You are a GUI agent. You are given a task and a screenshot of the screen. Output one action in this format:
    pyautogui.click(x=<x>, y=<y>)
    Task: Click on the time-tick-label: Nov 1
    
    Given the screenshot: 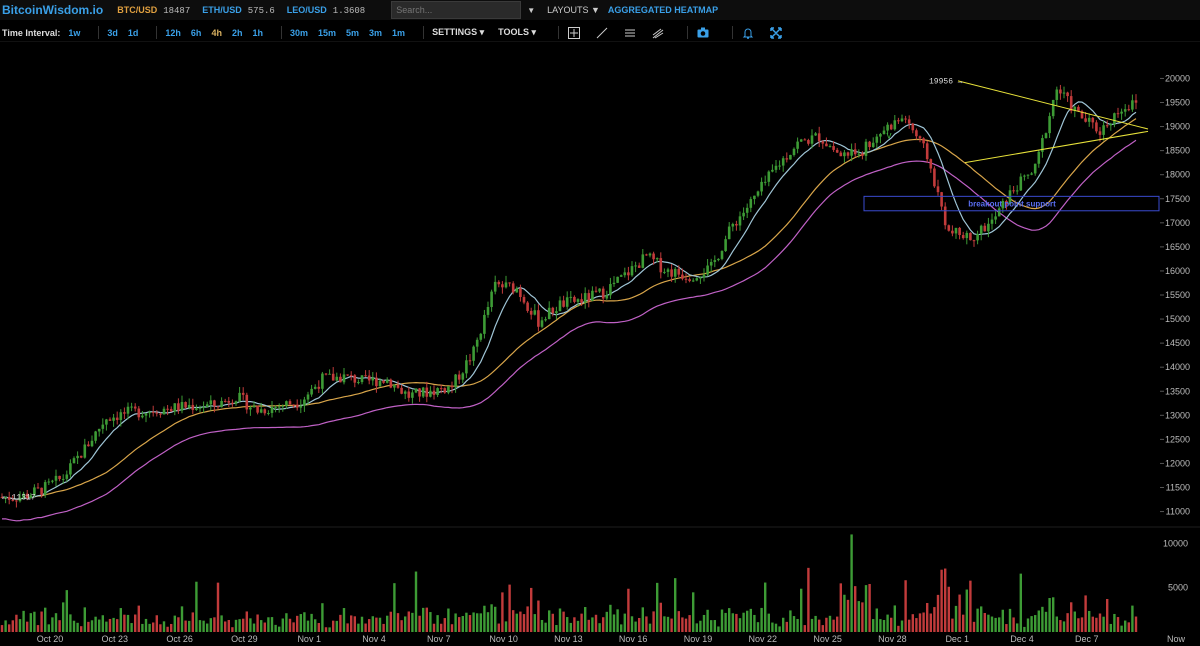 What is the action you would take?
    pyautogui.click(x=309, y=639)
    